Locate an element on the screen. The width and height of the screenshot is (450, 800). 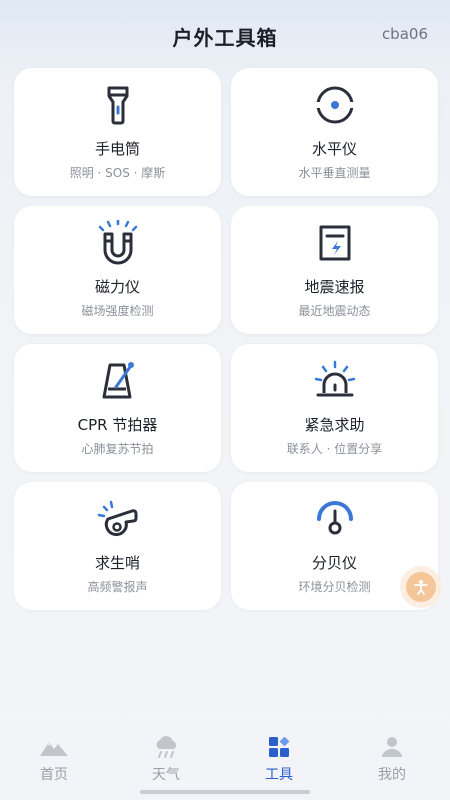
tool-card-level: 水平仪 水平垂直测量 is located at coordinates (334, 132).